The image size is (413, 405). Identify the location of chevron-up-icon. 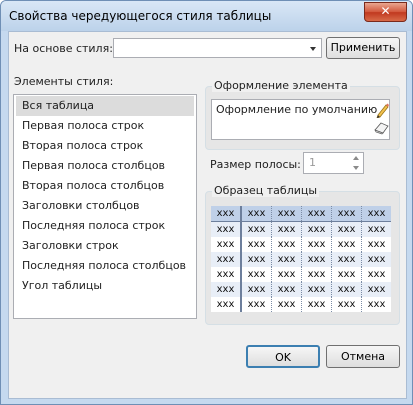
(356, 158).